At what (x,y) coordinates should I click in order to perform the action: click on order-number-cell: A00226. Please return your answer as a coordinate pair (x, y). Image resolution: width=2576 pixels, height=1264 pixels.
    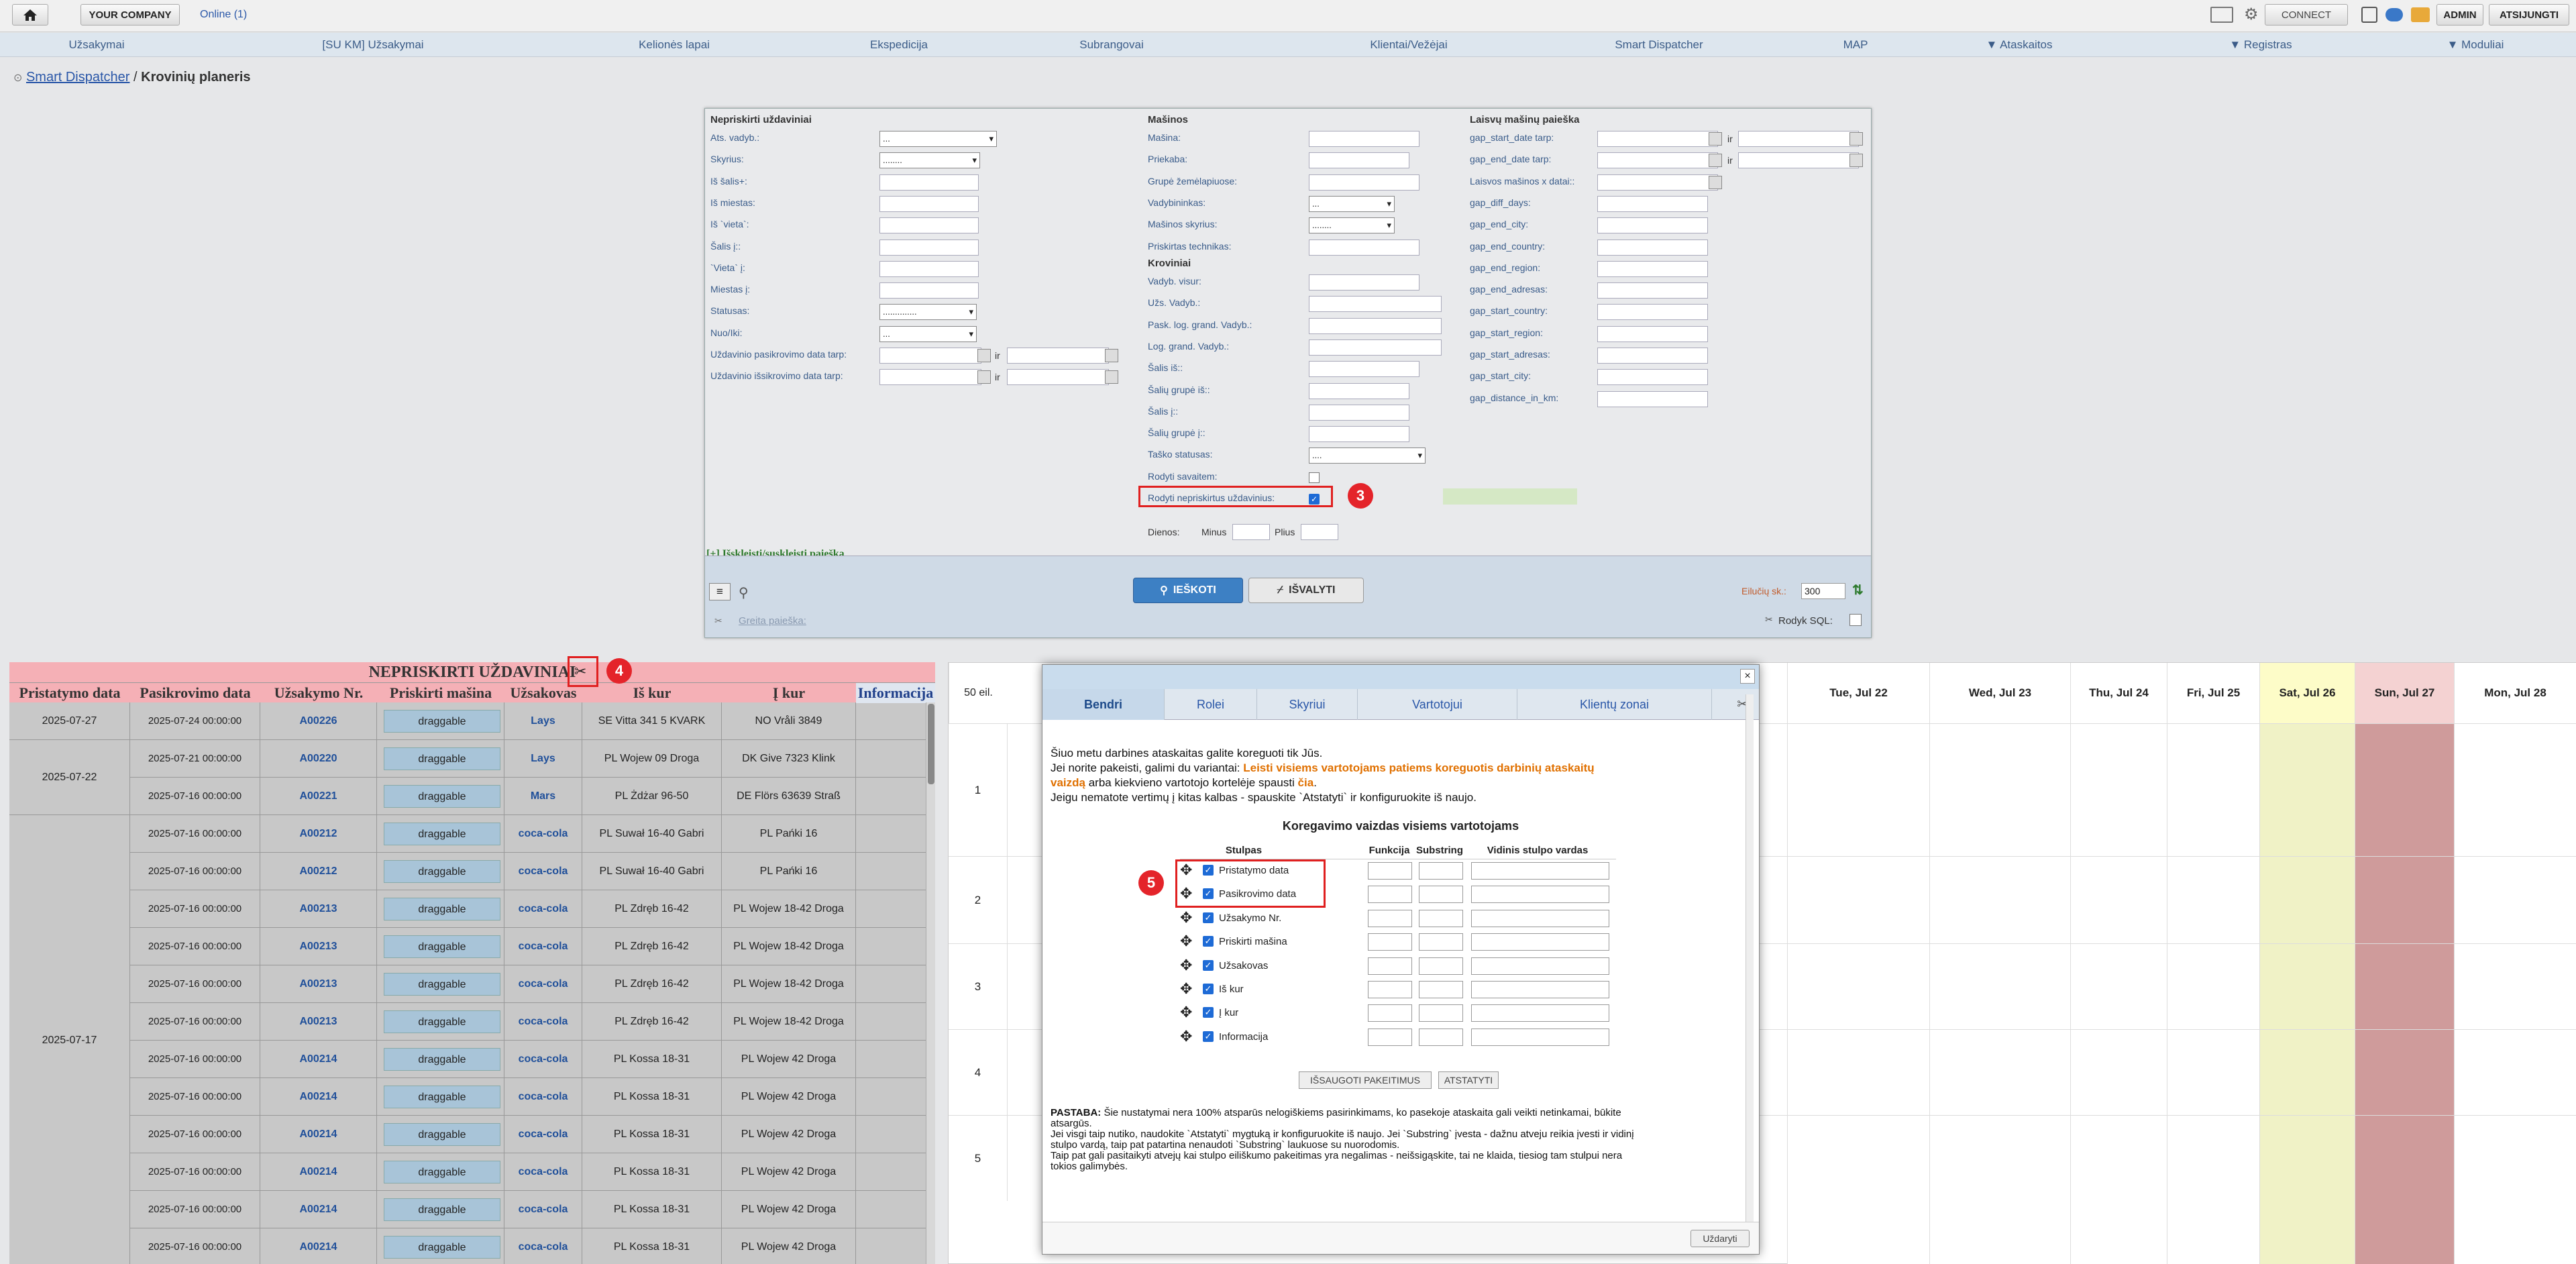
    Looking at the image, I should click on (318, 721).